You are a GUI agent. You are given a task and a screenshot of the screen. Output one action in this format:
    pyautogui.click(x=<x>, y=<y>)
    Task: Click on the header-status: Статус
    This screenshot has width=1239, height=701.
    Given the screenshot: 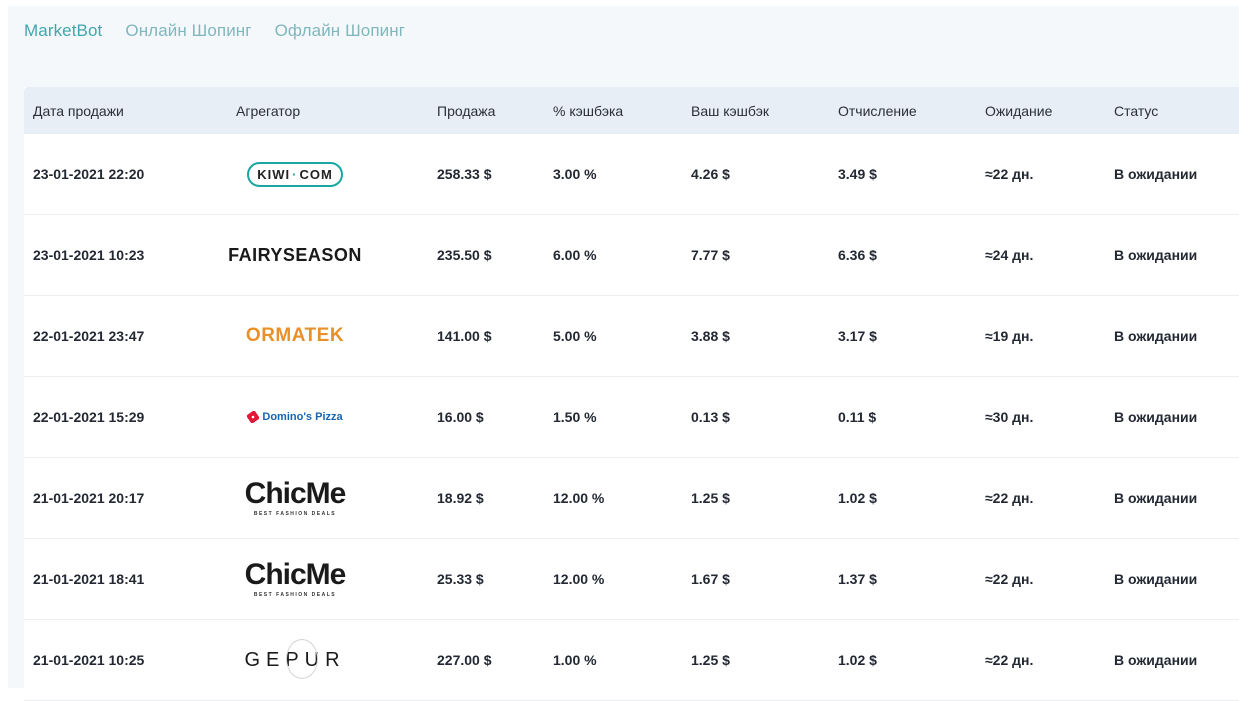 What is the action you would take?
    pyautogui.click(x=1136, y=111)
    